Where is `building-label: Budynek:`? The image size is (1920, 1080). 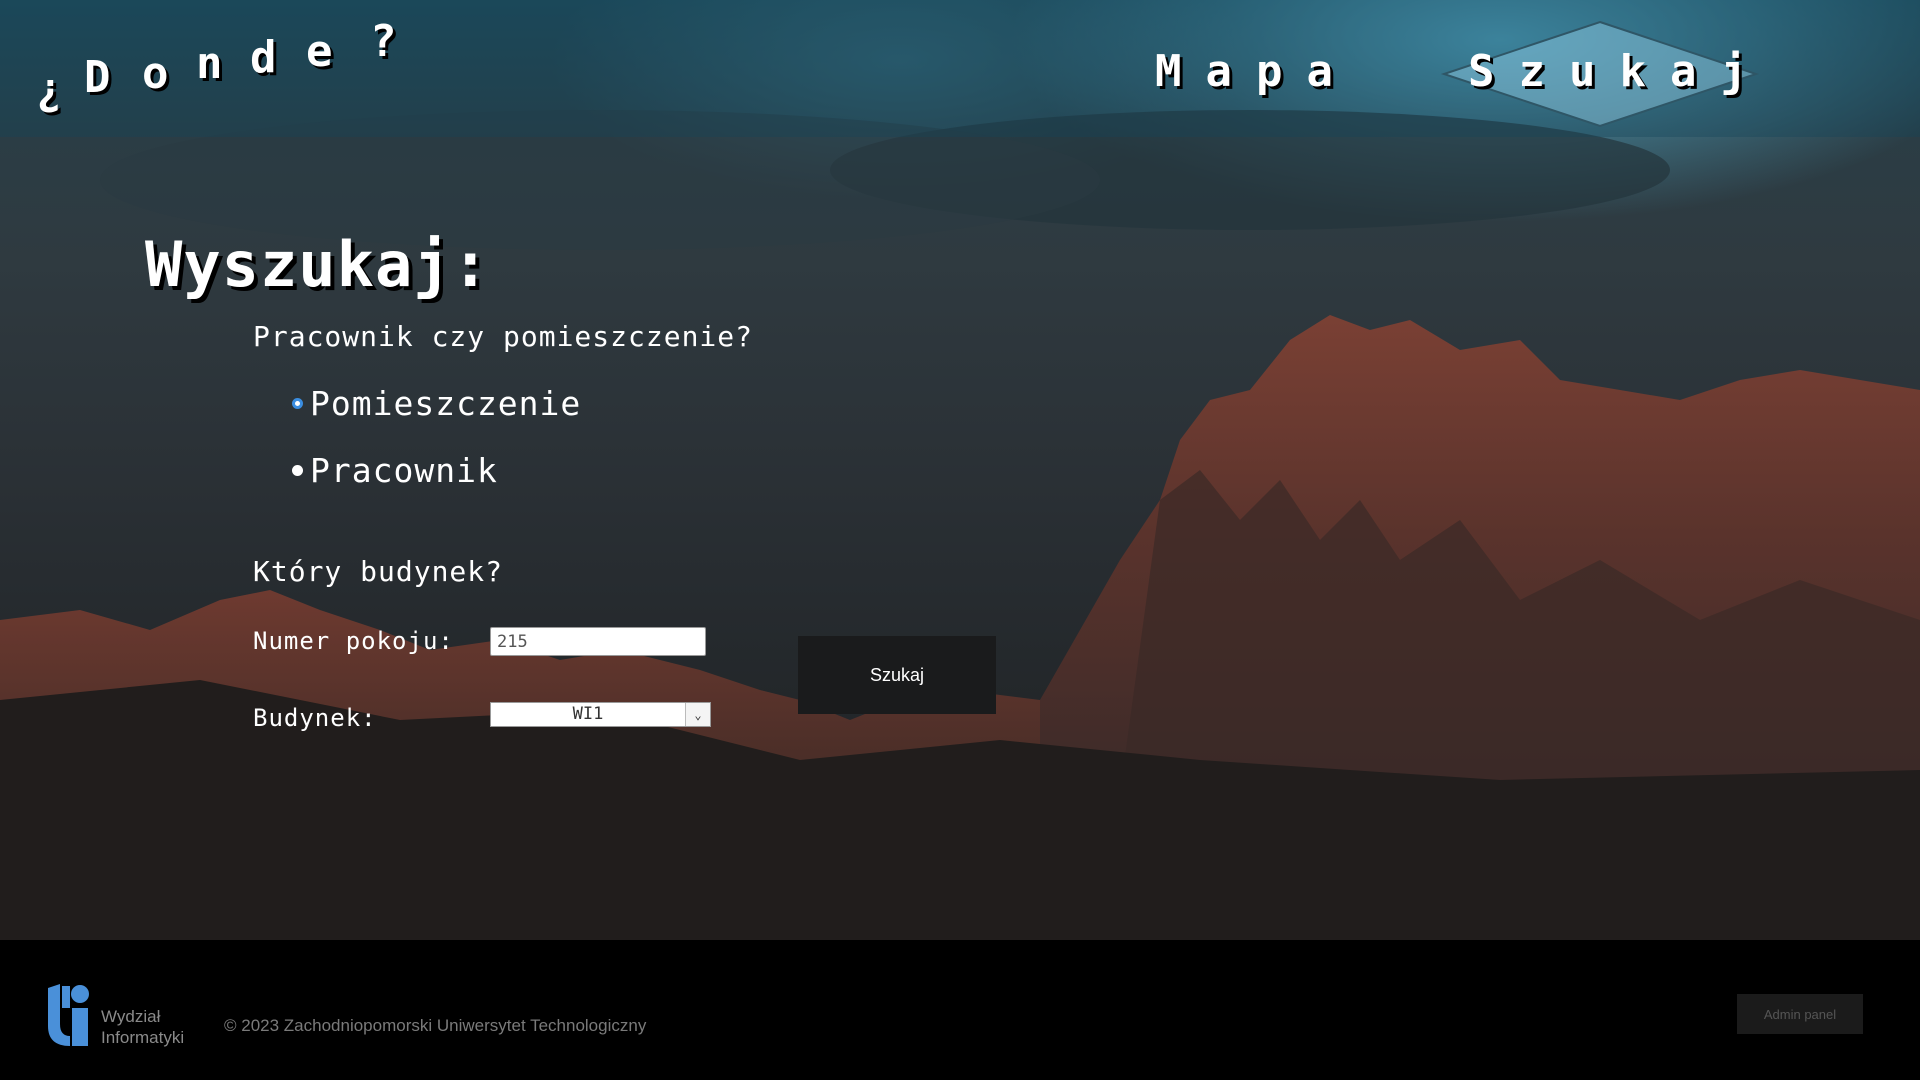 building-label: Budynek: is located at coordinates (315, 718).